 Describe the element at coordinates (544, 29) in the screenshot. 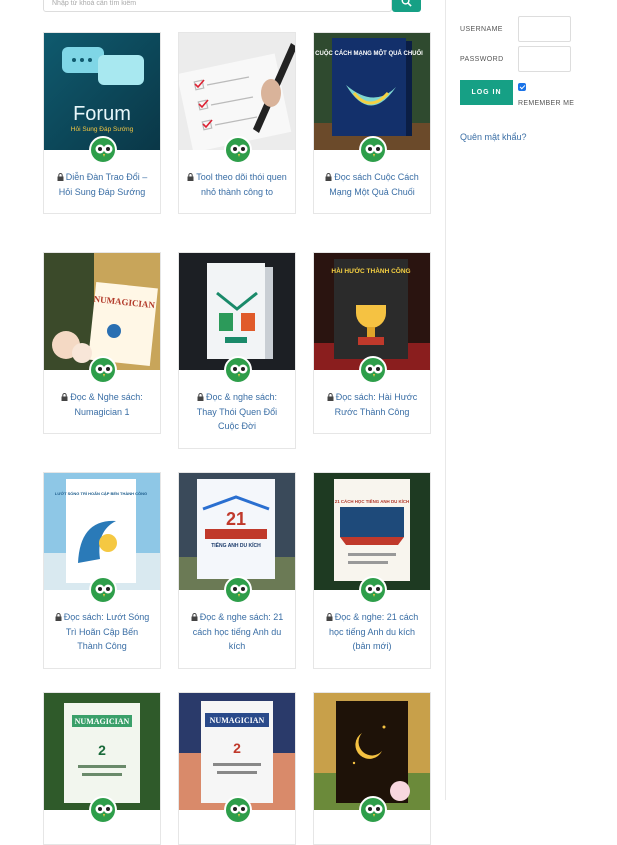

I see `username-field` at that location.